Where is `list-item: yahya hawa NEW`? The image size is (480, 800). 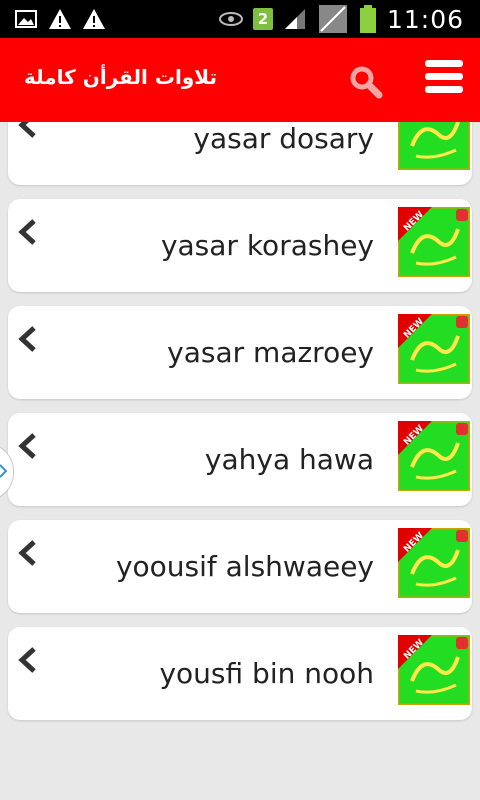 list-item: yahya hawa NEW is located at coordinates (240, 459).